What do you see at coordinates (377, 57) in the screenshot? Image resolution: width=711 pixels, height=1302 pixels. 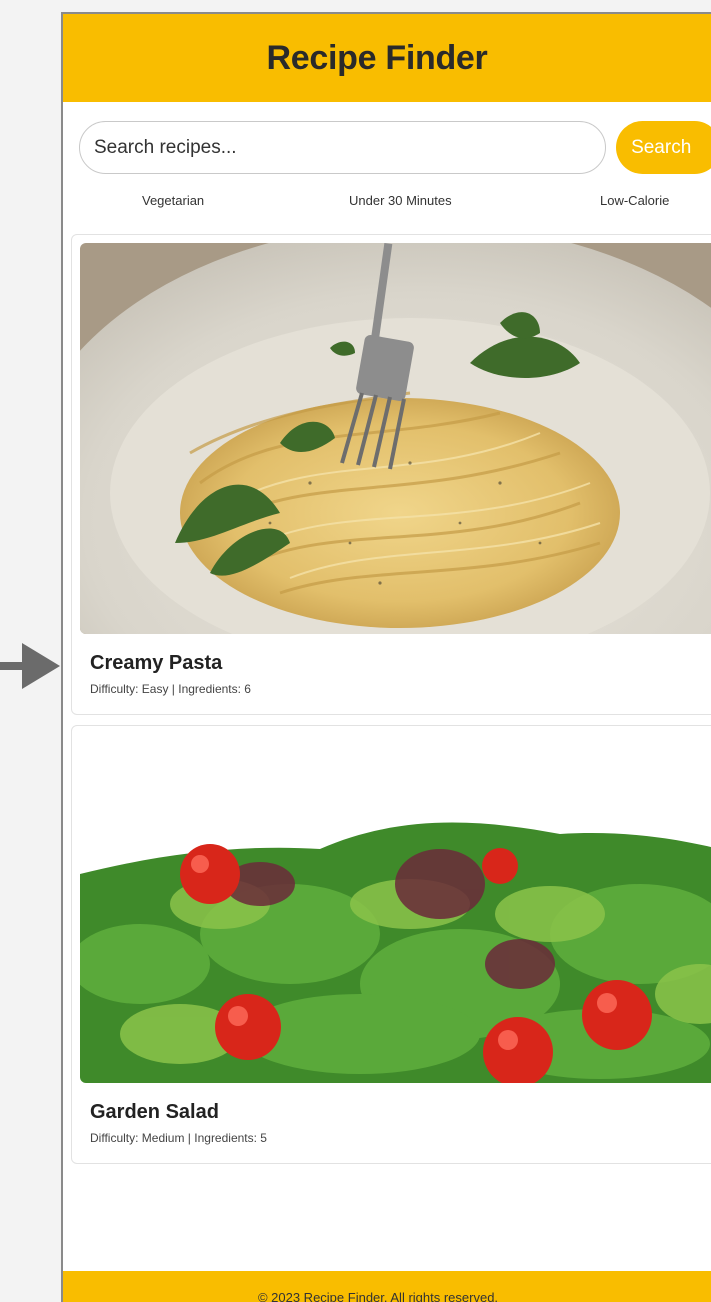 I see `page-title: Recipe Finder` at bounding box center [377, 57].